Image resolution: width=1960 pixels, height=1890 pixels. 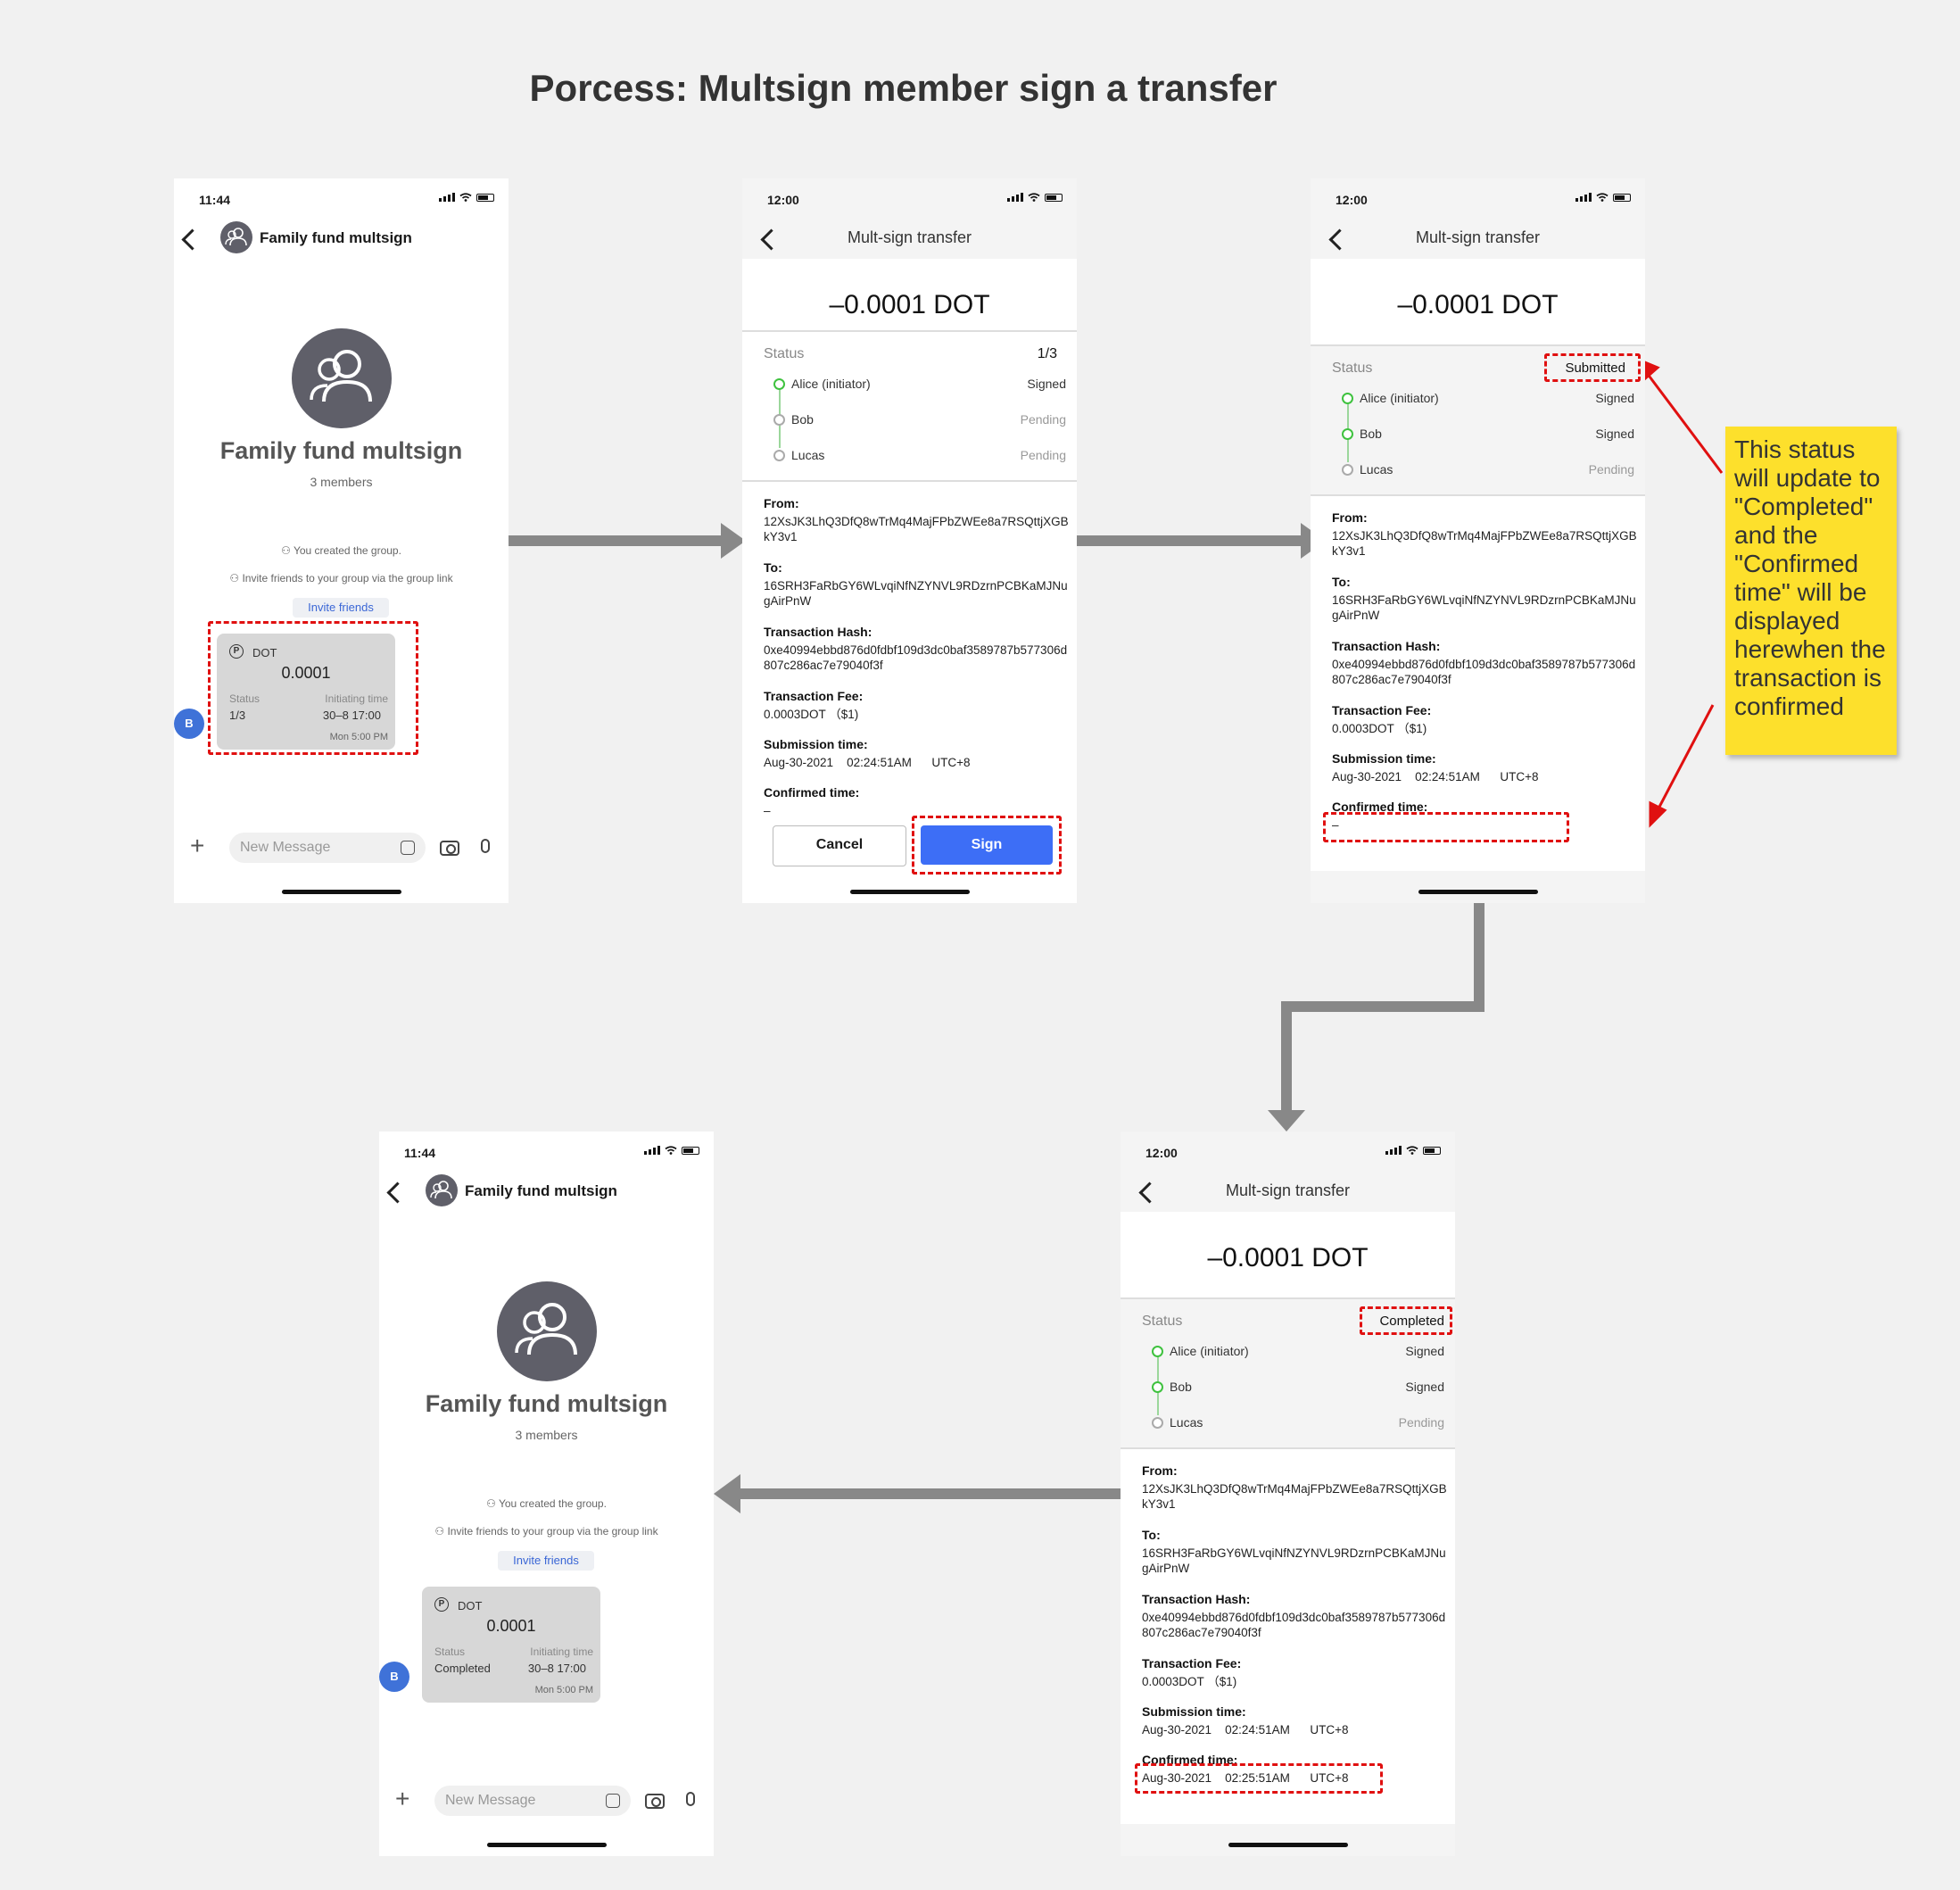 What do you see at coordinates (420, 1153) in the screenshot?
I see `clock: 11:44` at bounding box center [420, 1153].